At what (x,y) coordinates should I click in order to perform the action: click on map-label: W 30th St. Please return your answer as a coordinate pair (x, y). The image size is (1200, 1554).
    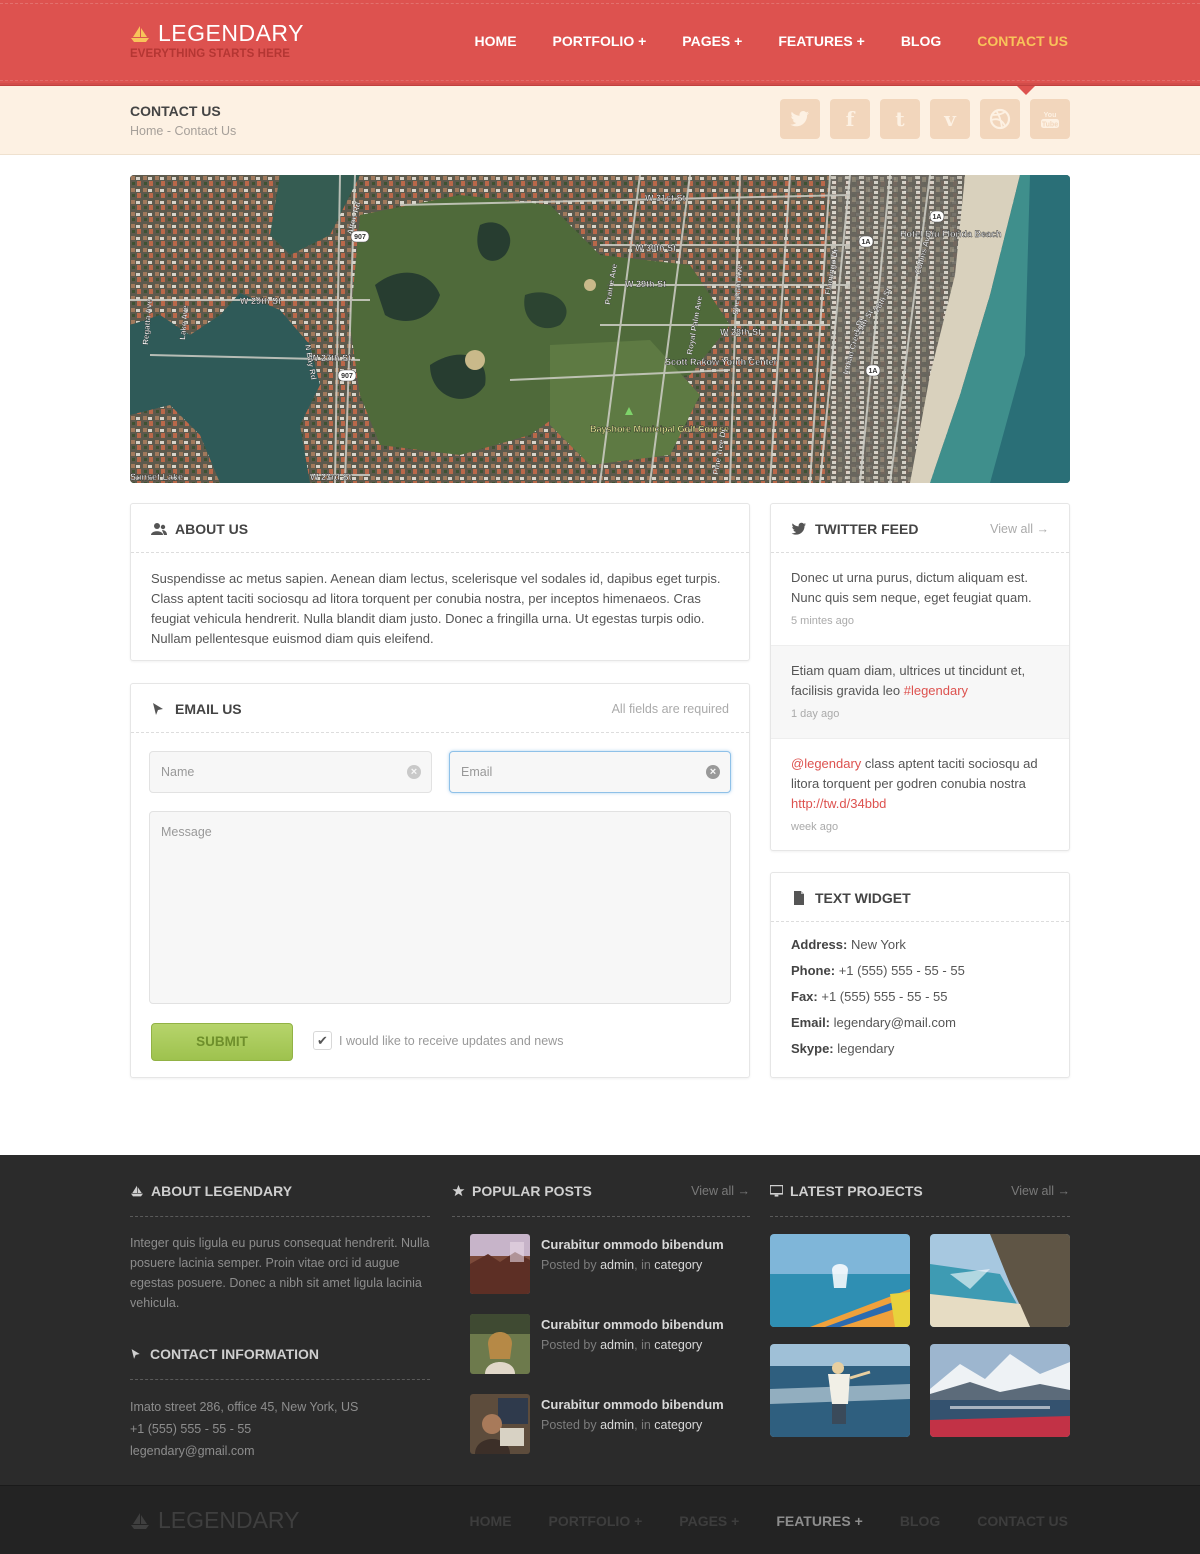
    Looking at the image, I should click on (655, 248).